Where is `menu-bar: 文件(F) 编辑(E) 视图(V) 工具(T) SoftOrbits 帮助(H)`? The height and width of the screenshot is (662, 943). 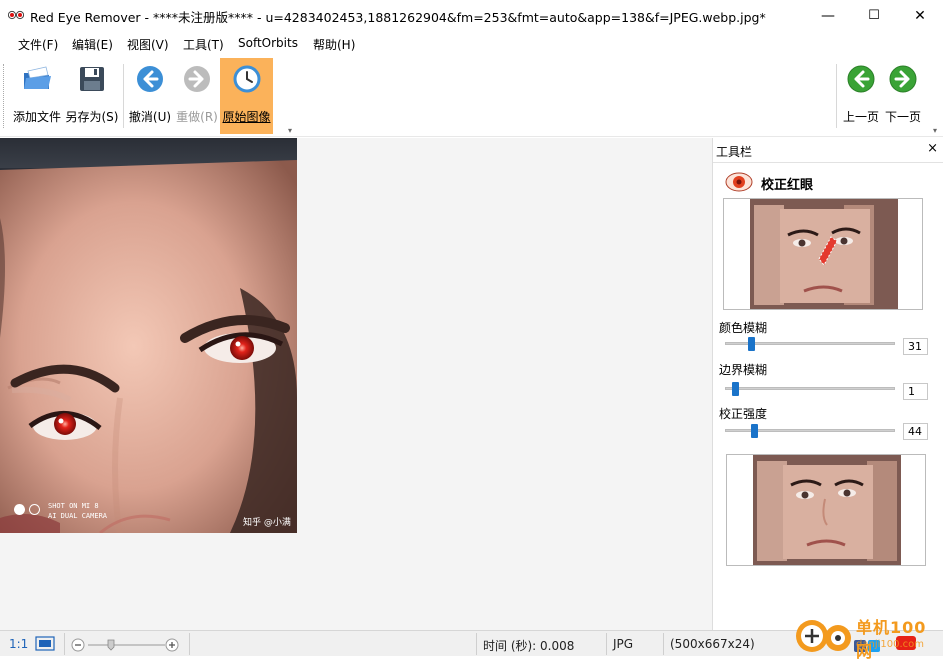 menu-bar: 文件(F) 编辑(E) 视图(V) 工具(T) SoftOrbits 帮助(H) is located at coordinates (471, 43).